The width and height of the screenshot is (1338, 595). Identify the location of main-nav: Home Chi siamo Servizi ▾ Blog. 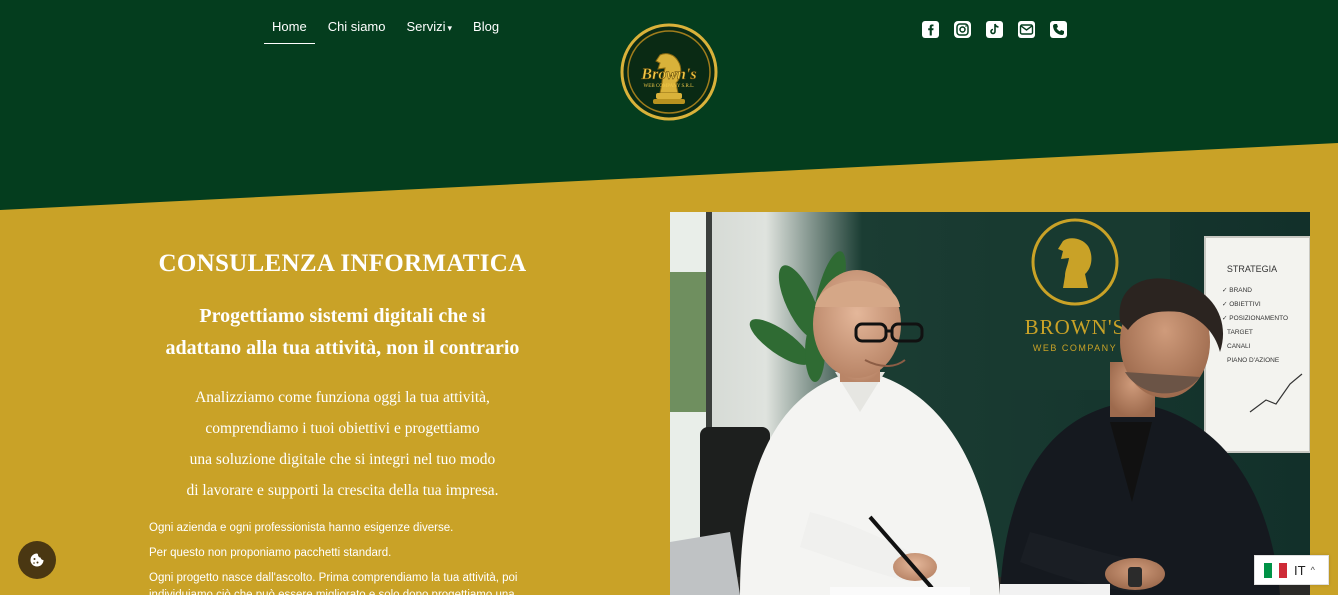
(388, 29).